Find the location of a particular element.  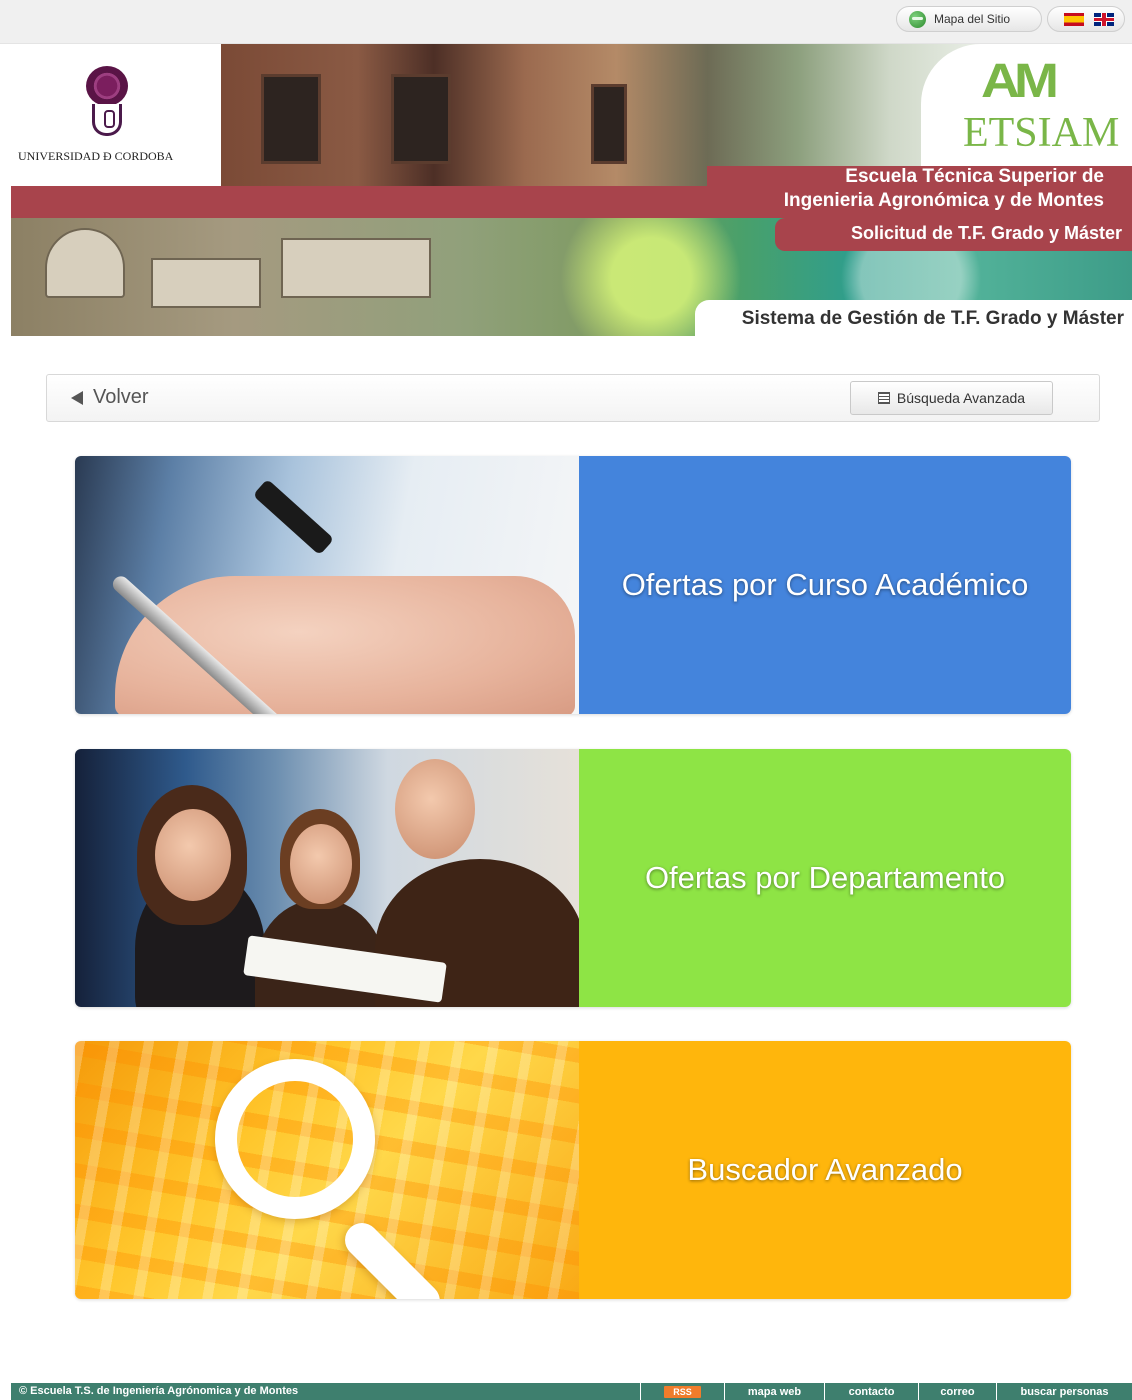

school-logo-text: ETSIAM is located at coordinates (1041, 133).